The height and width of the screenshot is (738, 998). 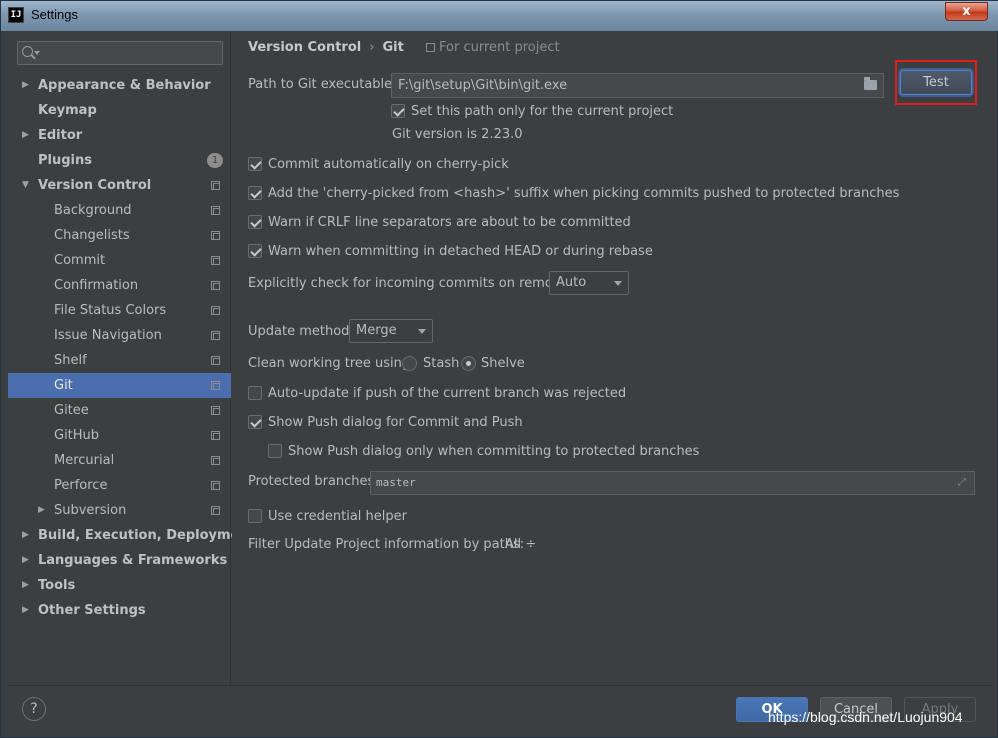 I want to click on intellij-app-icon: IJ, so click(x=16, y=15).